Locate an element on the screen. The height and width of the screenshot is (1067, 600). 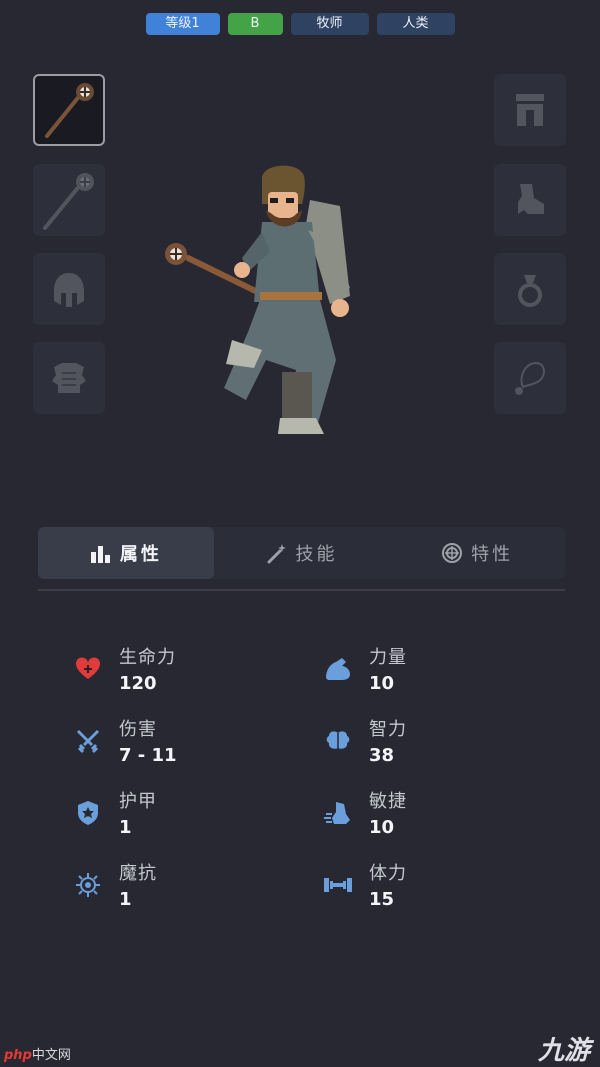
stat-label: 魔抗 is located at coordinates (138, 873).